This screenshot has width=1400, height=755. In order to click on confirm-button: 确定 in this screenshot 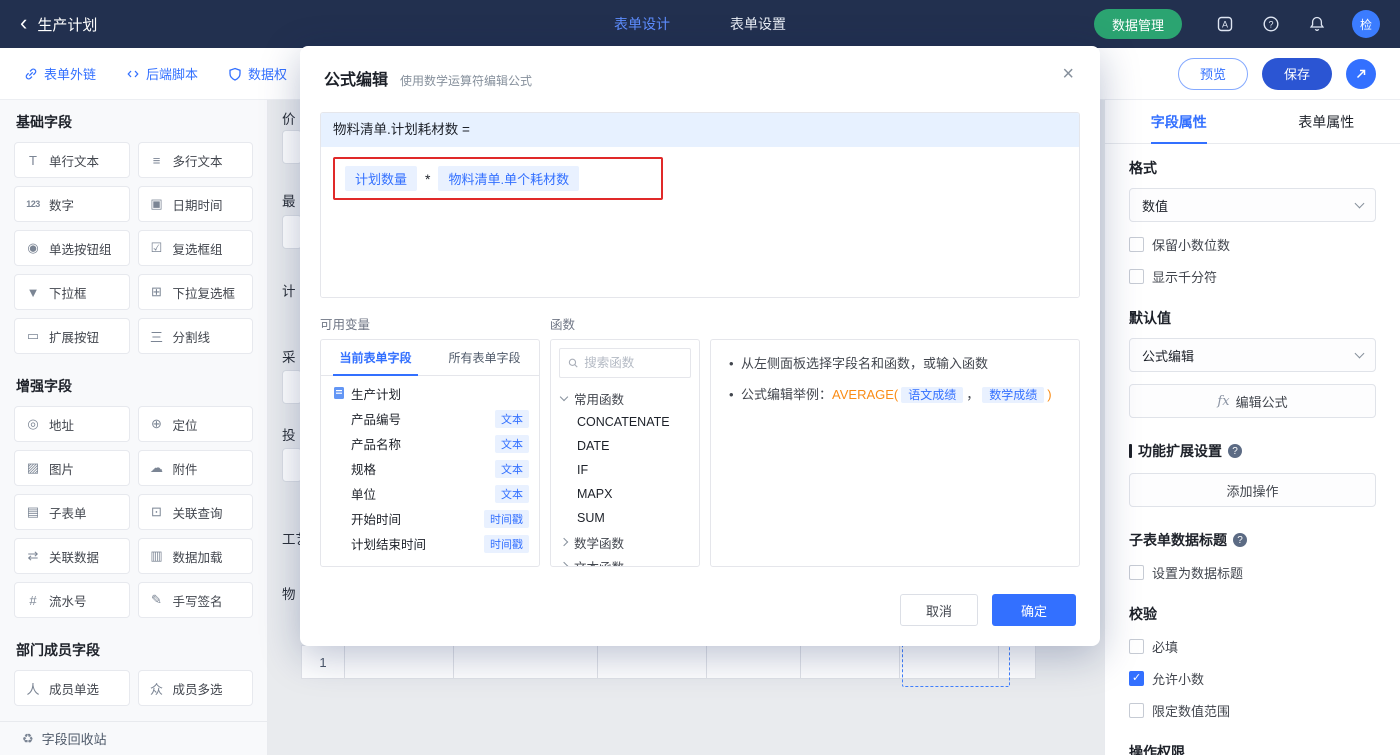, I will do `click(1034, 610)`.